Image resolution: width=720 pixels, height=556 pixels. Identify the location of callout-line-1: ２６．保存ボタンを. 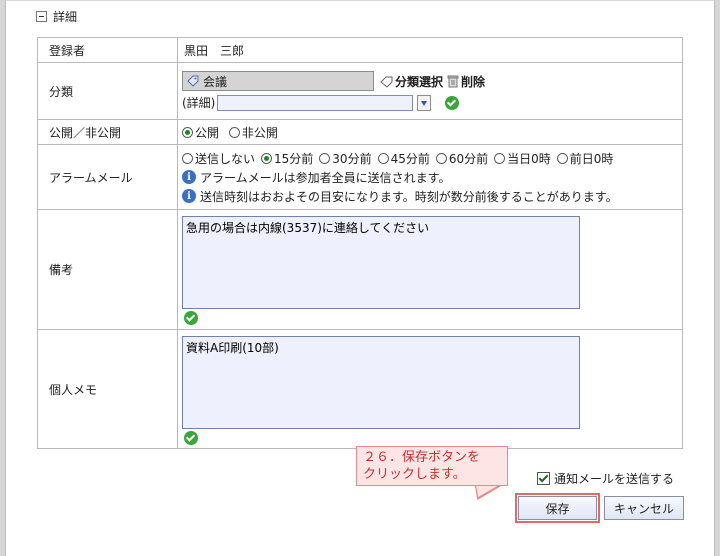
(422, 457).